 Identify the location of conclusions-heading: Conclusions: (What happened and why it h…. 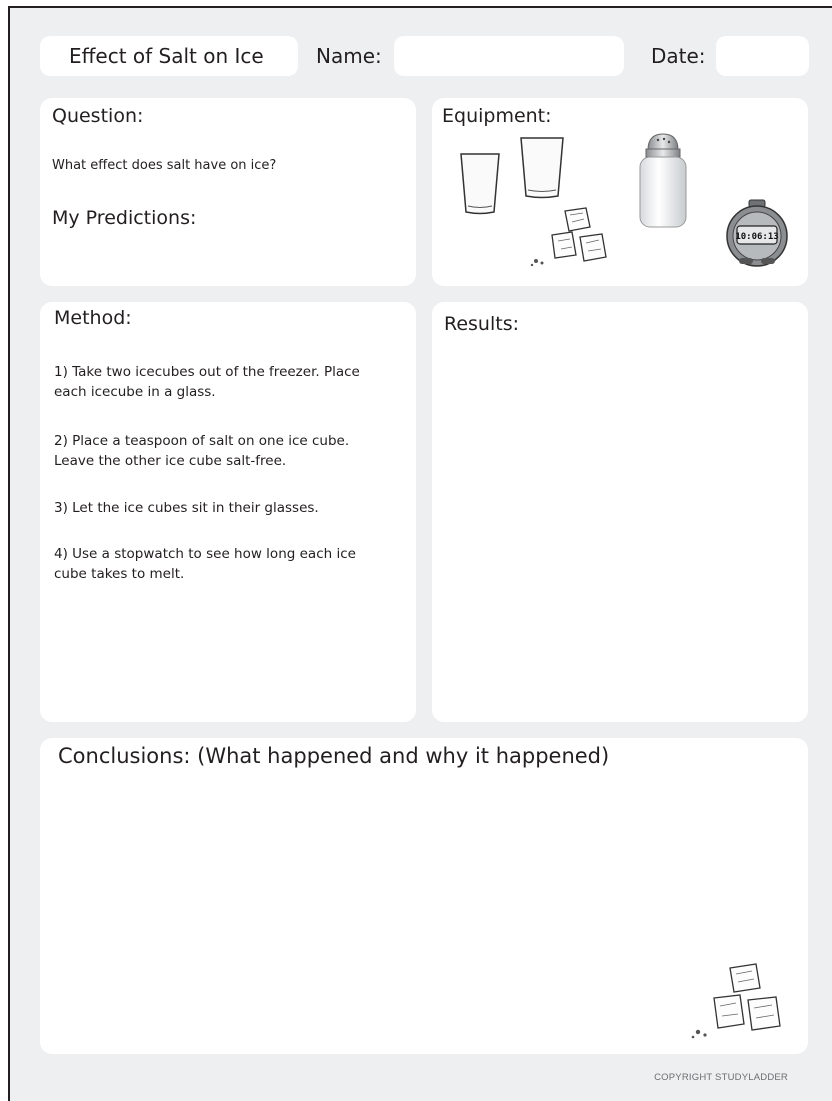
(334, 756).